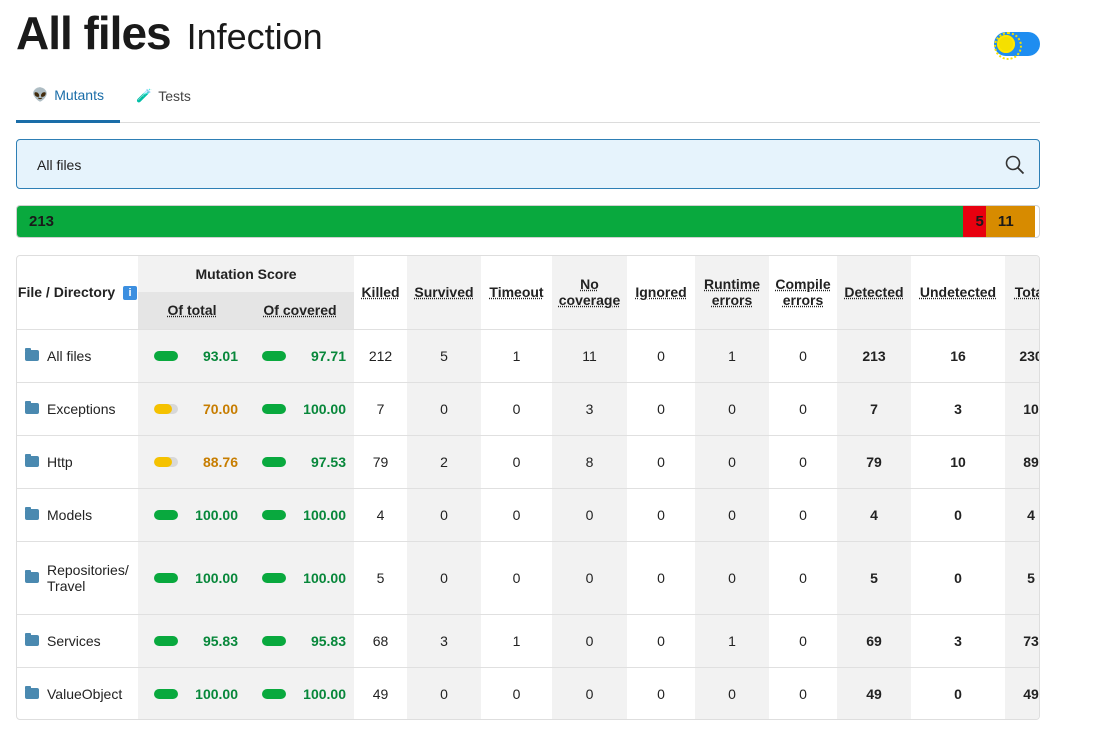 The width and height of the screenshot is (1096, 737). I want to click on file-name: Repositories/ Travel, so click(92, 578).